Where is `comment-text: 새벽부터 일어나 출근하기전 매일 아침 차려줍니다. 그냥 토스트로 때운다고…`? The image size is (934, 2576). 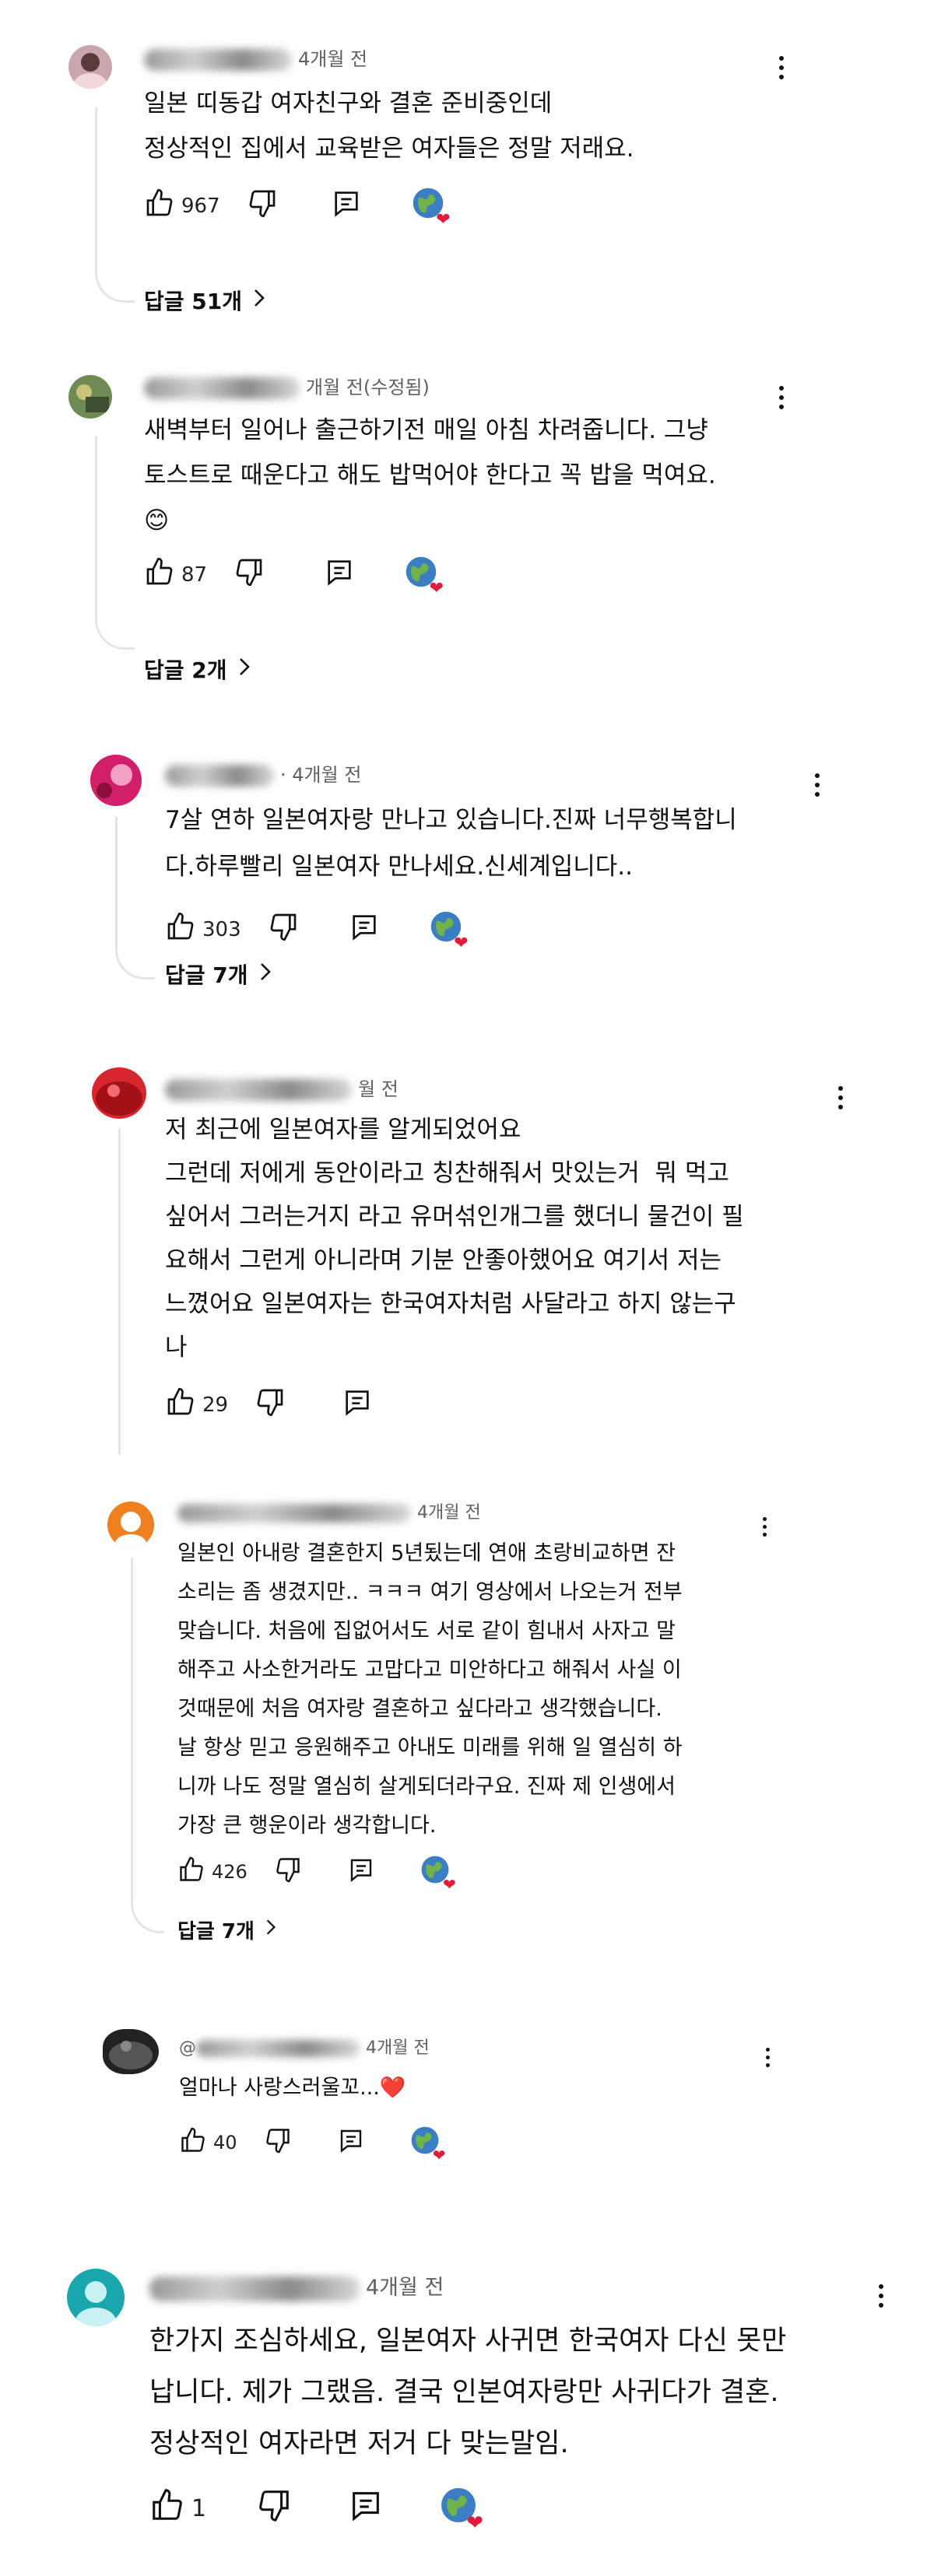
comment-text: 새벽부터 일어나 출근하기전 매일 아침 차려줍니다. 그냥 토스트로 때운다고… is located at coordinates (430, 475).